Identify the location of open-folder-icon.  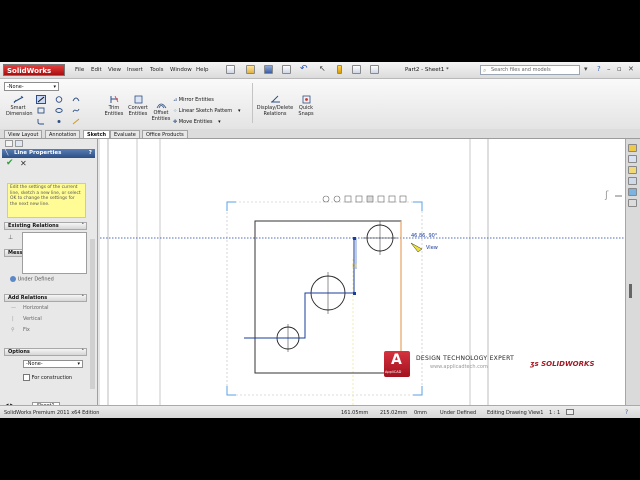
(250, 69).